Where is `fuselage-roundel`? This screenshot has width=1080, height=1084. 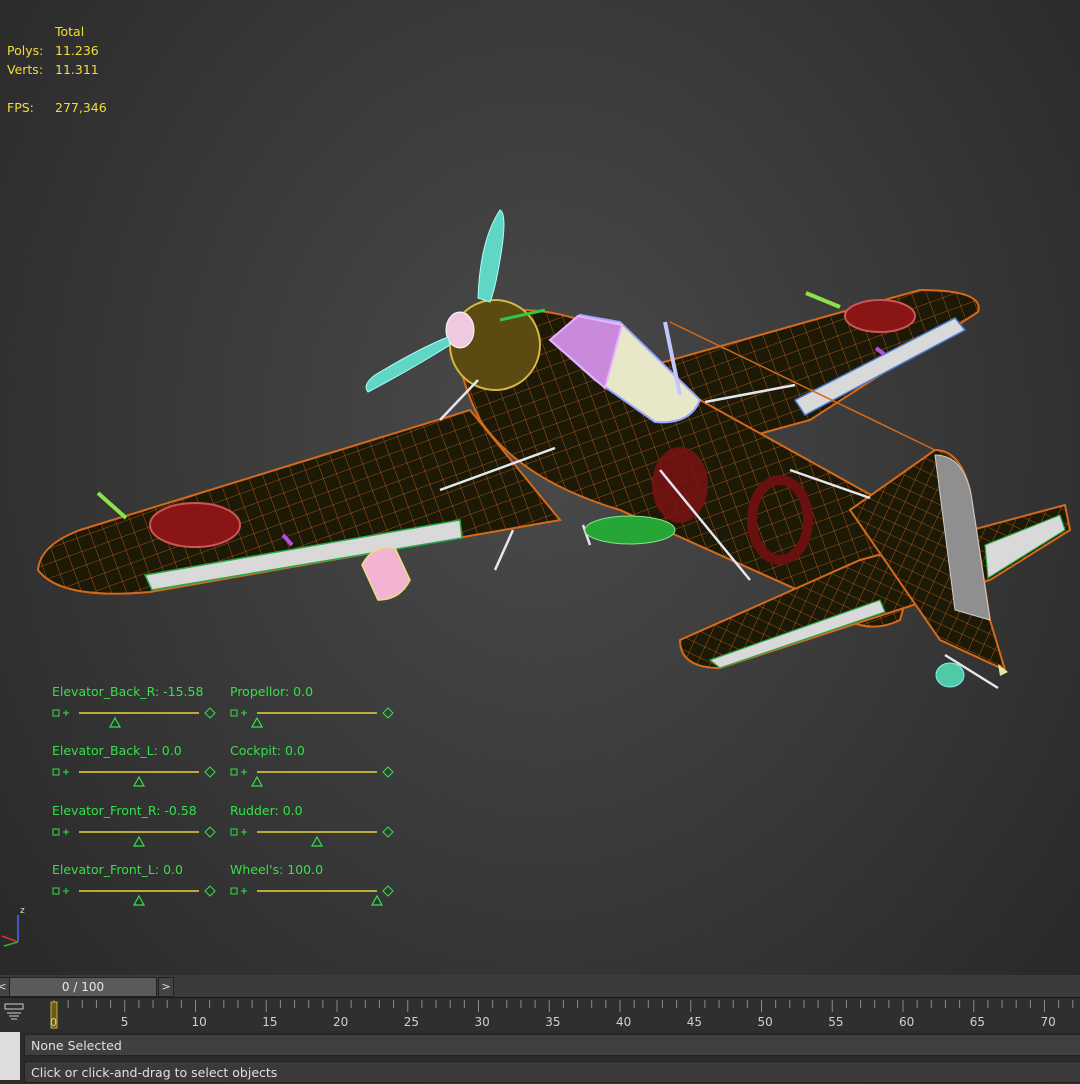 fuselage-roundel is located at coordinates (680, 485).